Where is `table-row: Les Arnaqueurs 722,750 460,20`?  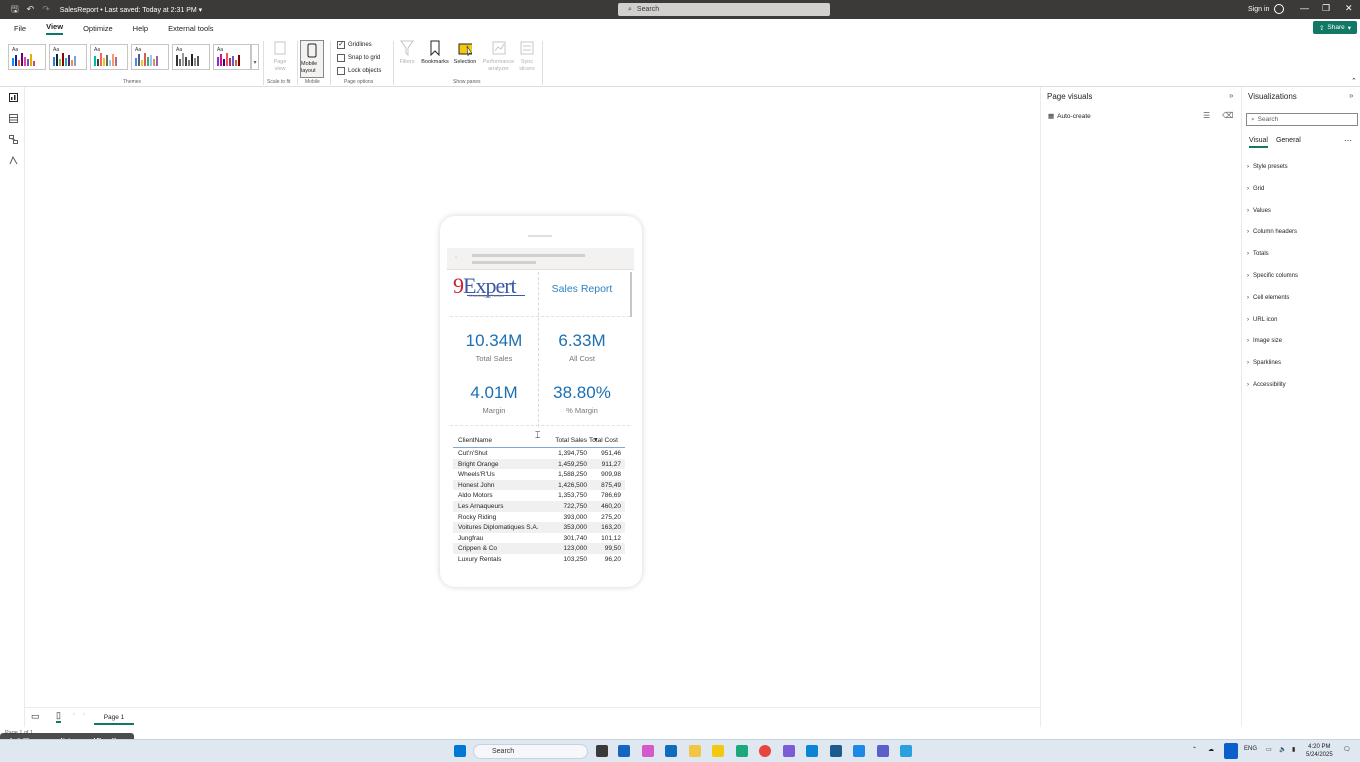
table-row: Les Arnaqueurs 722,750 460,20 is located at coordinates (539, 506).